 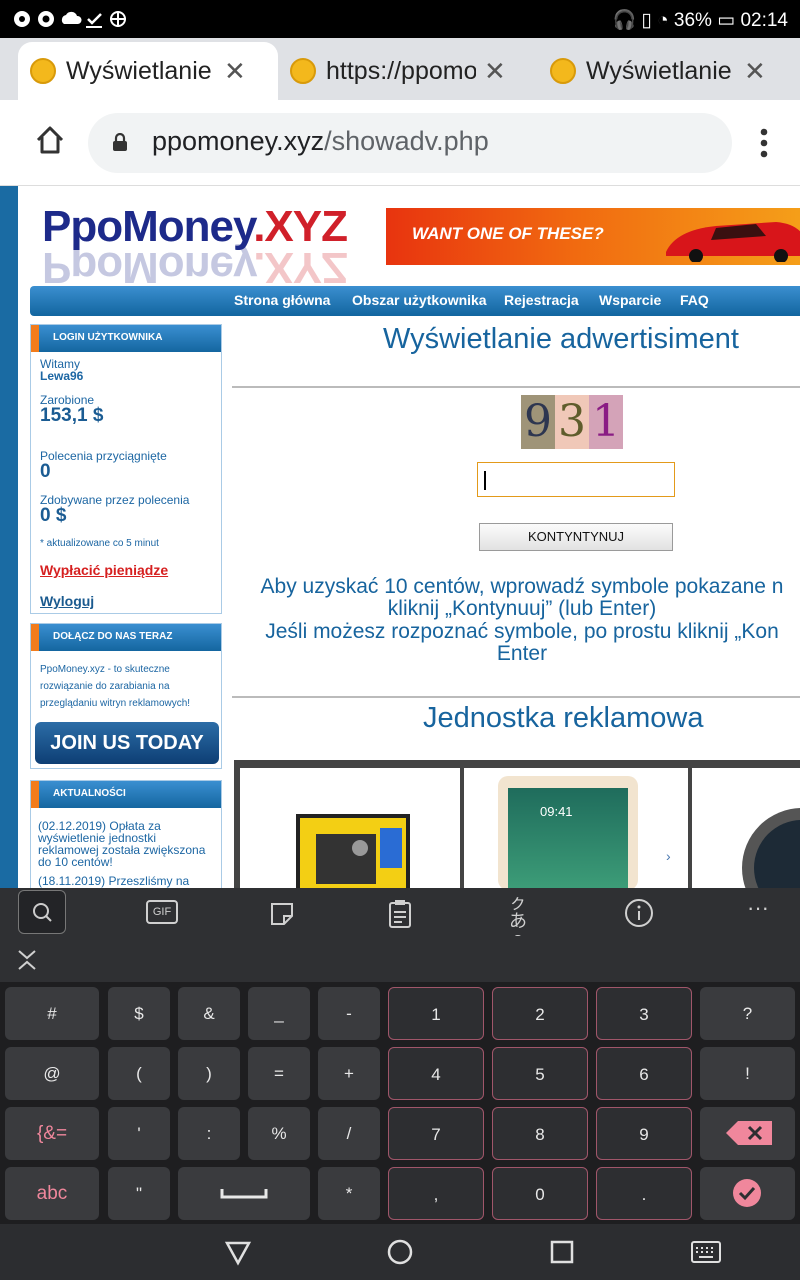 I want to click on key-3: 3, so click(x=644, y=1013).